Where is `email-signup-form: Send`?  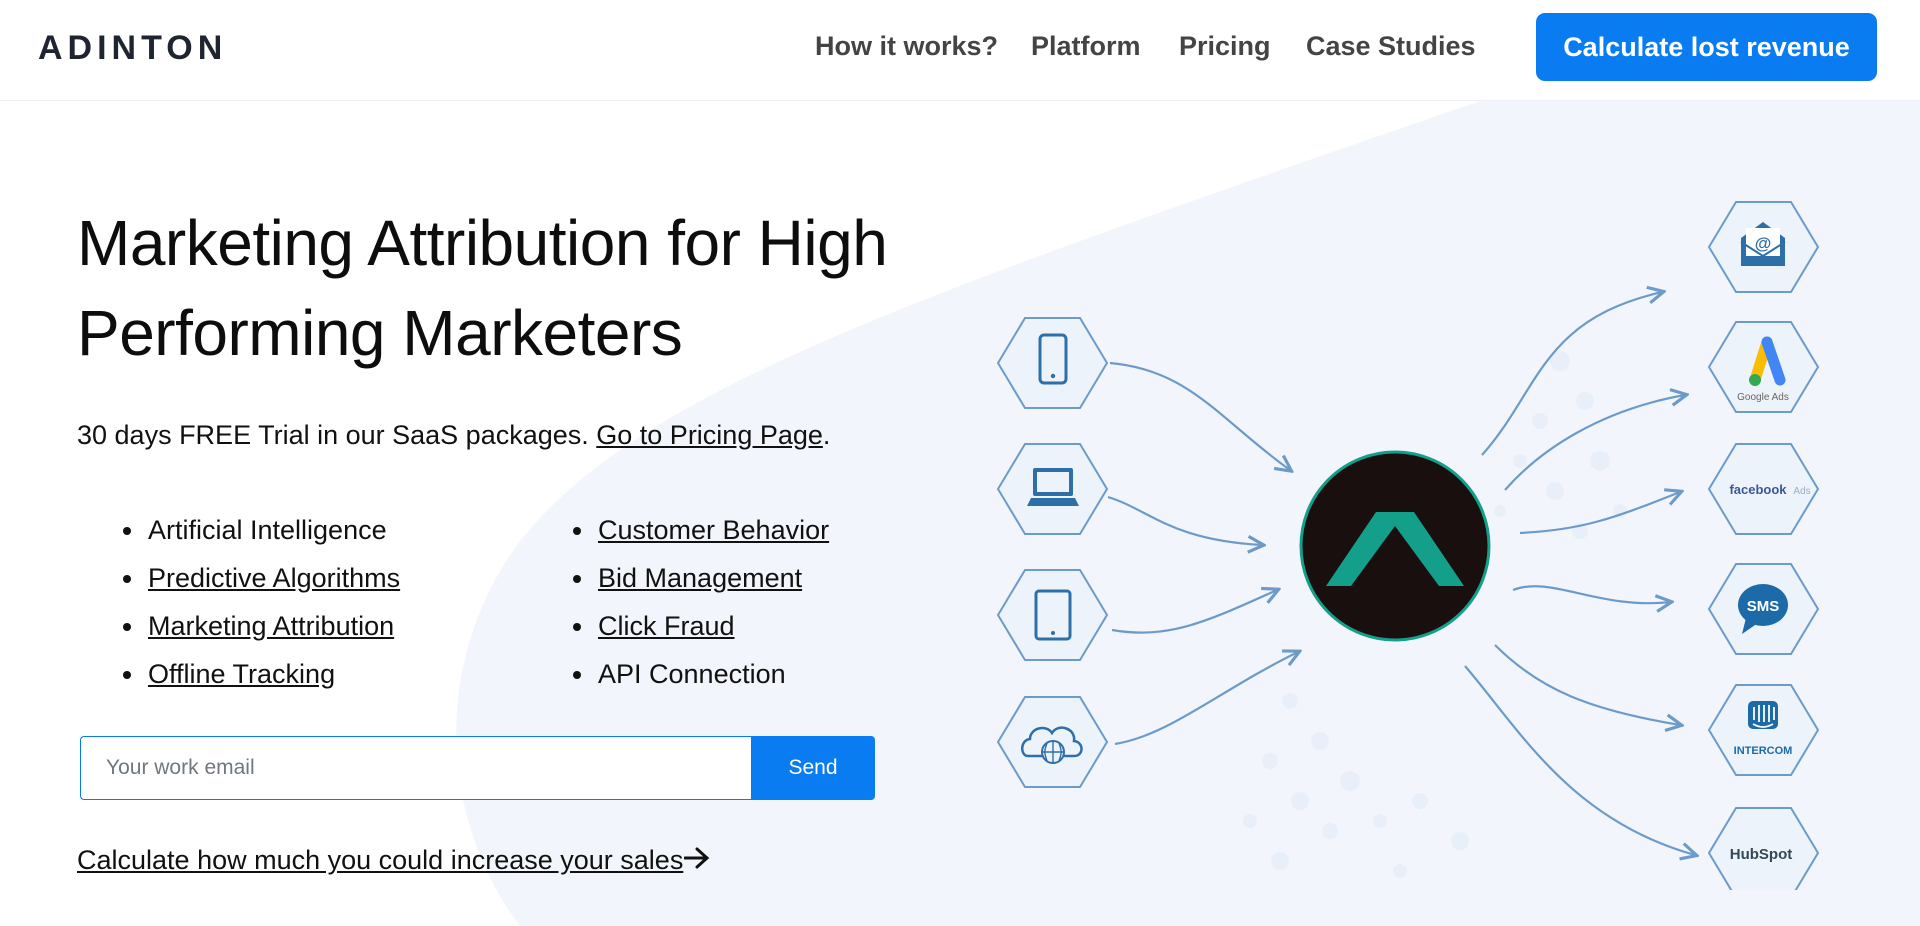
email-signup-form: Send is located at coordinates (477, 768).